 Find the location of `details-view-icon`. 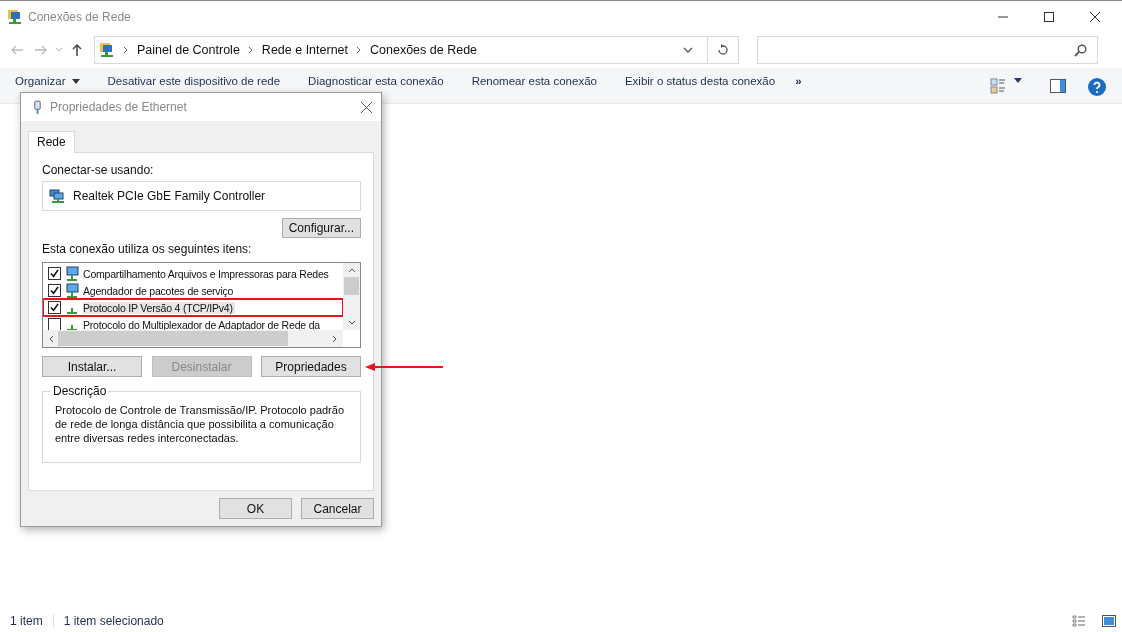

details-view-icon is located at coordinates (1079, 621).